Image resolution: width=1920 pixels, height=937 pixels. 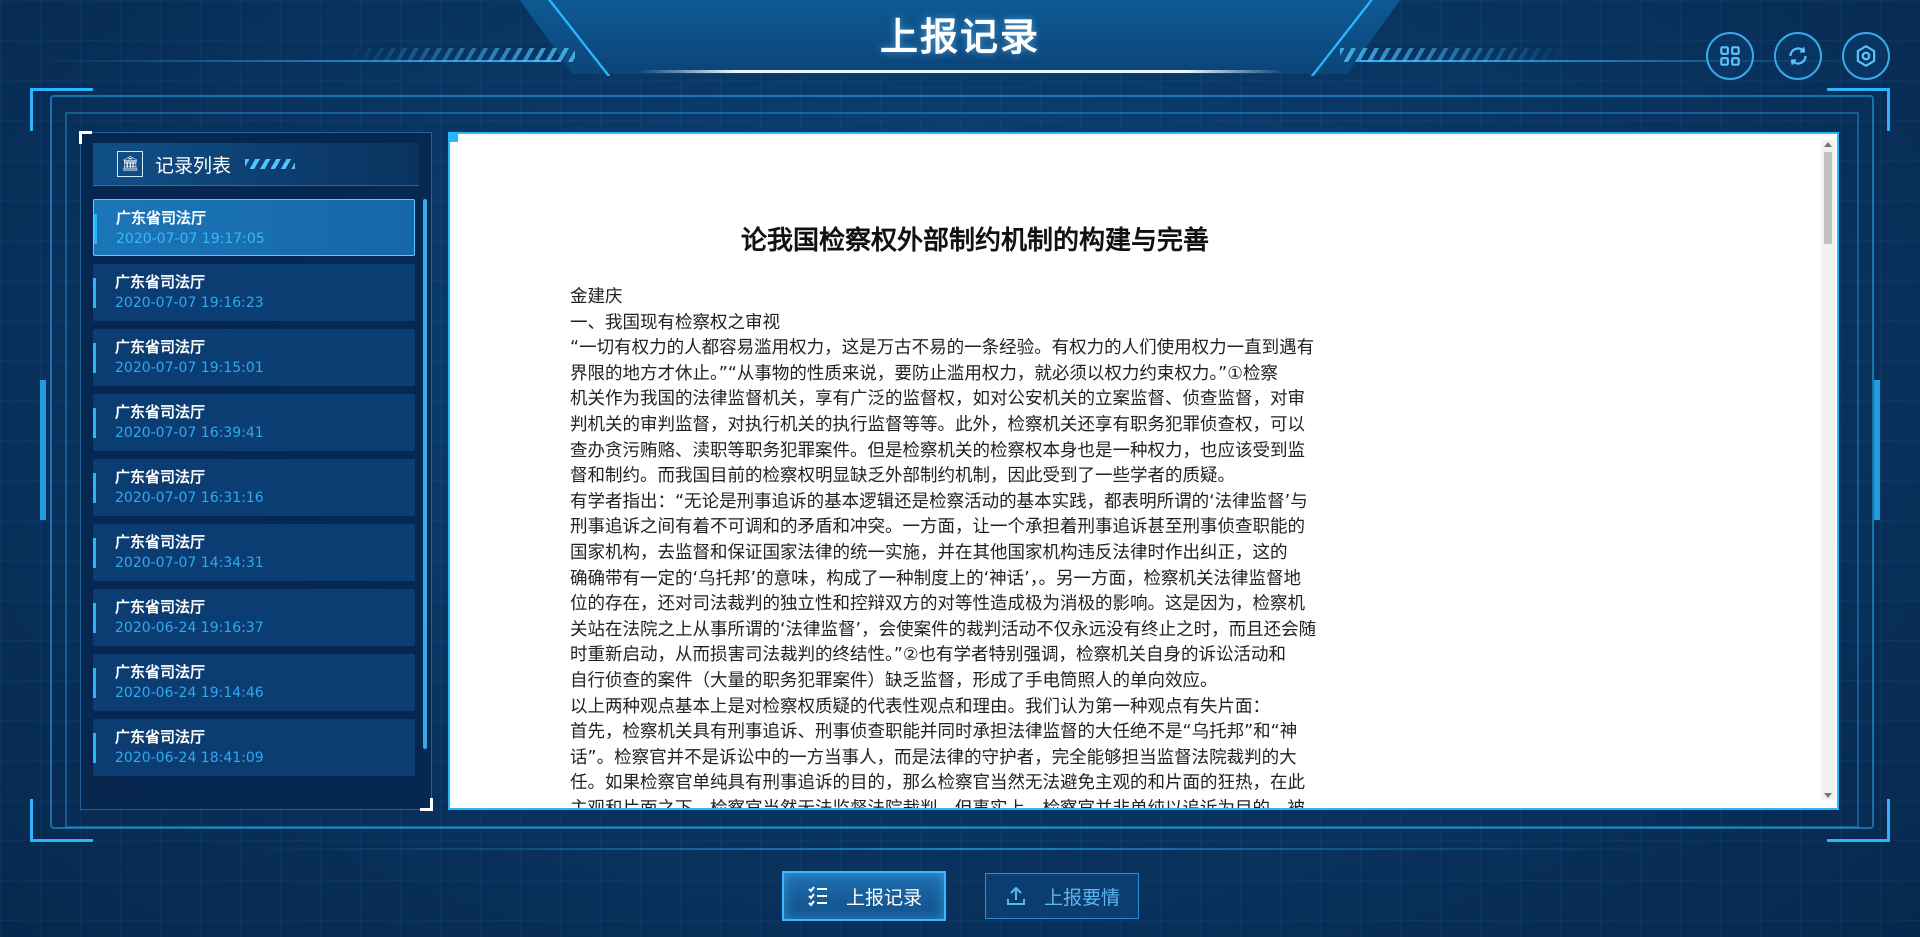 I want to click on document-line: 以上两种观点基本上是对检察权质疑的代表性观点和理由。我们认为第一种观点有失片面：, so click(x=920, y=706).